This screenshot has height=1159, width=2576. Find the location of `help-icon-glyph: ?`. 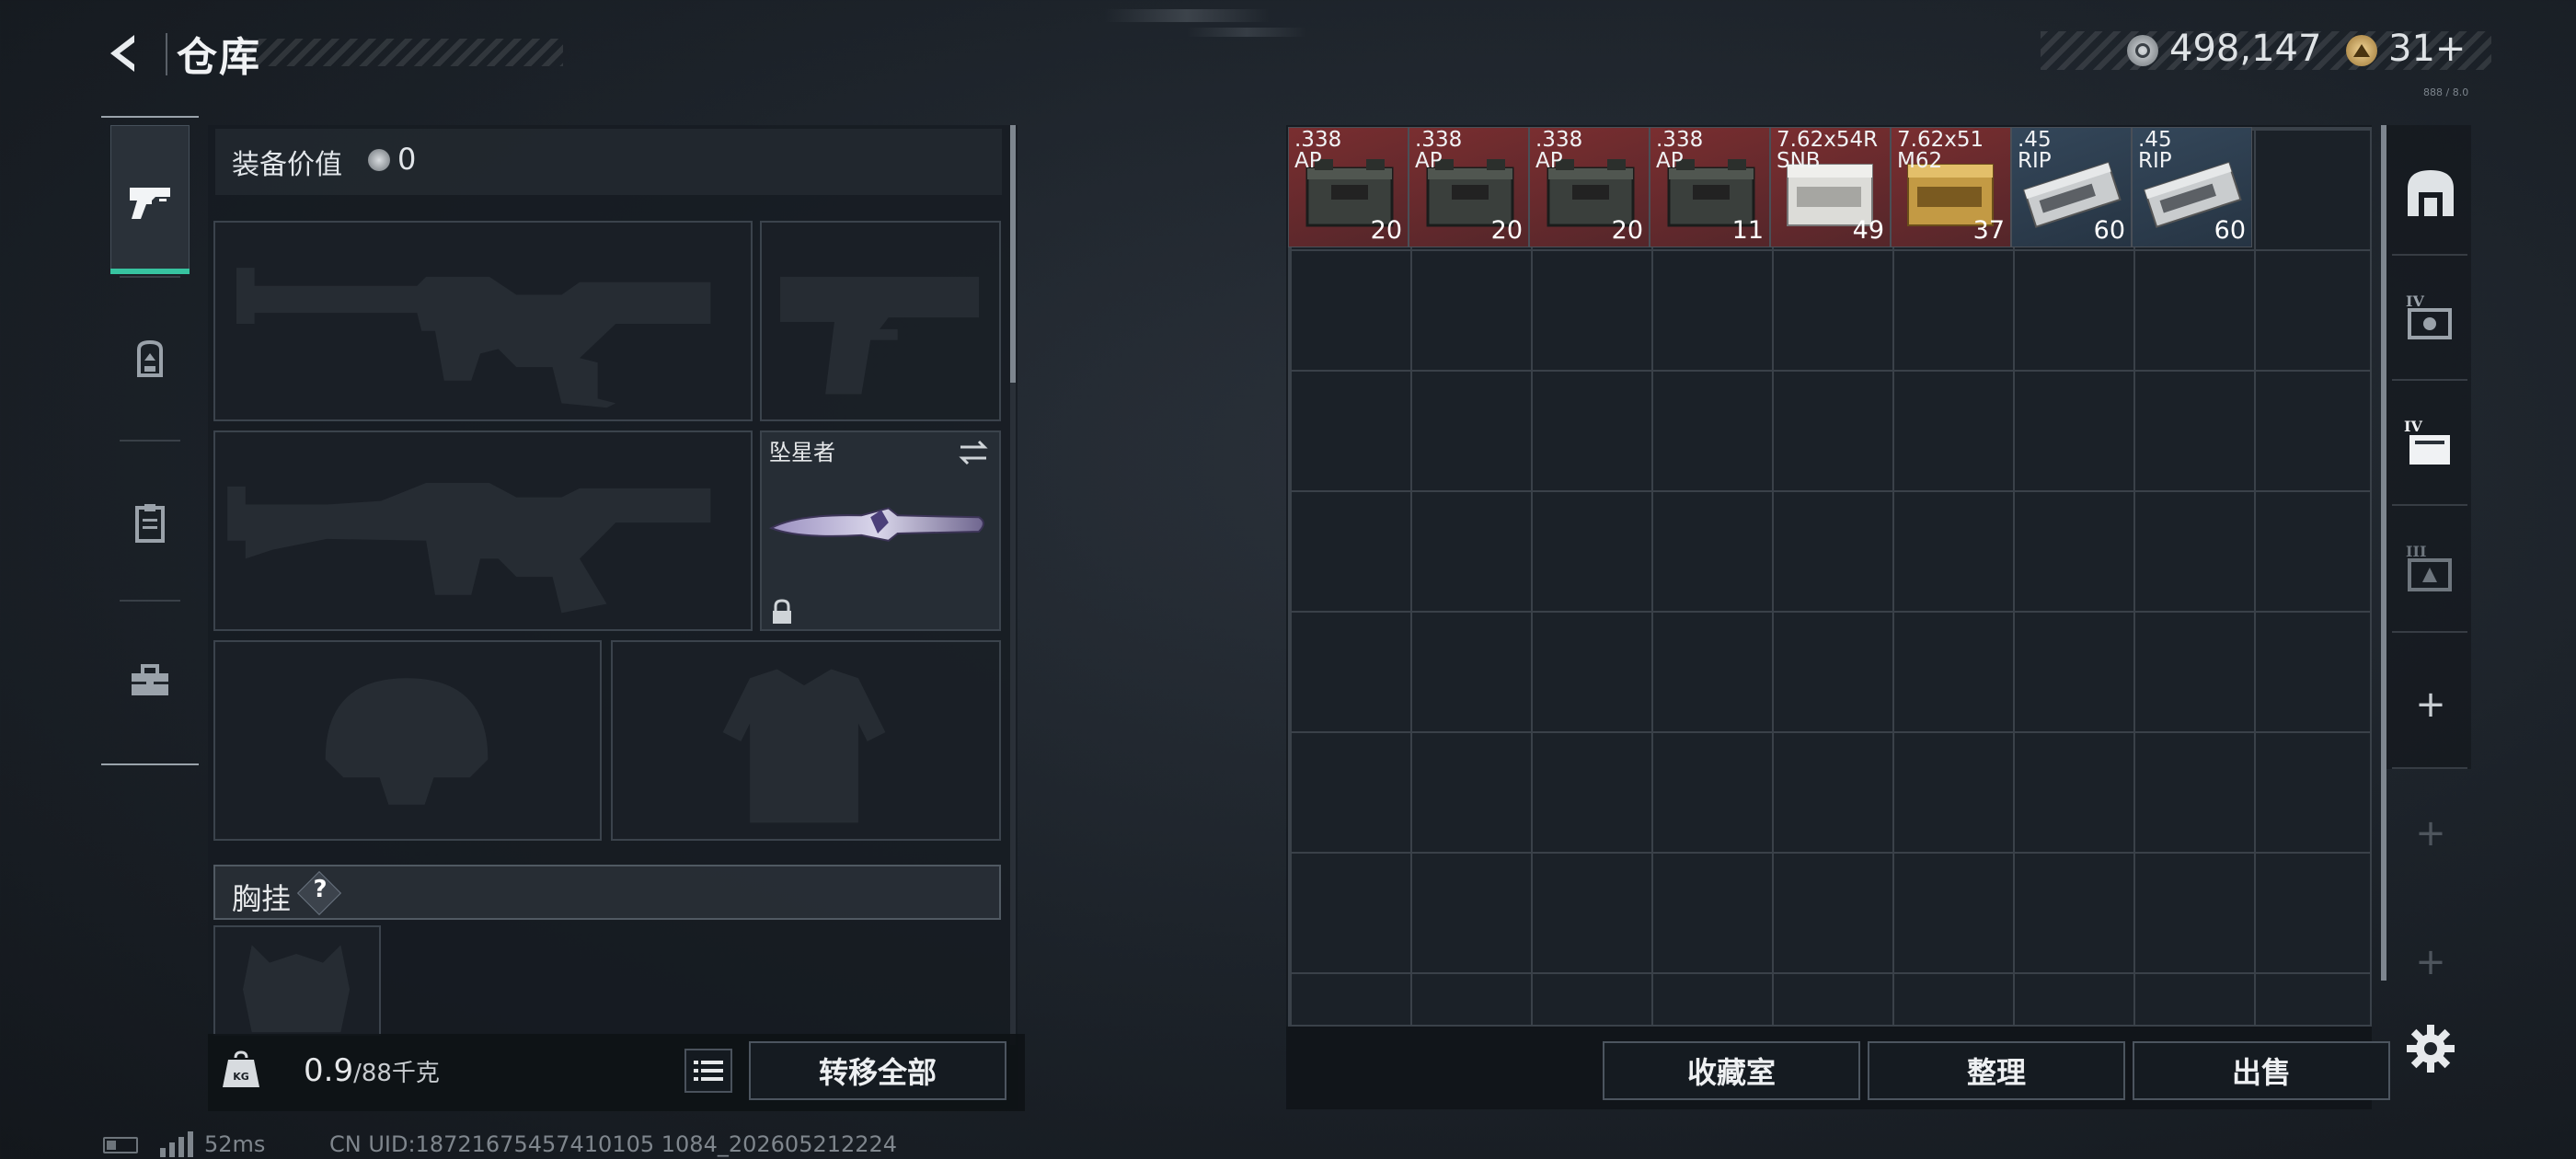

help-icon-glyph: ? is located at coordinates (320, 889).